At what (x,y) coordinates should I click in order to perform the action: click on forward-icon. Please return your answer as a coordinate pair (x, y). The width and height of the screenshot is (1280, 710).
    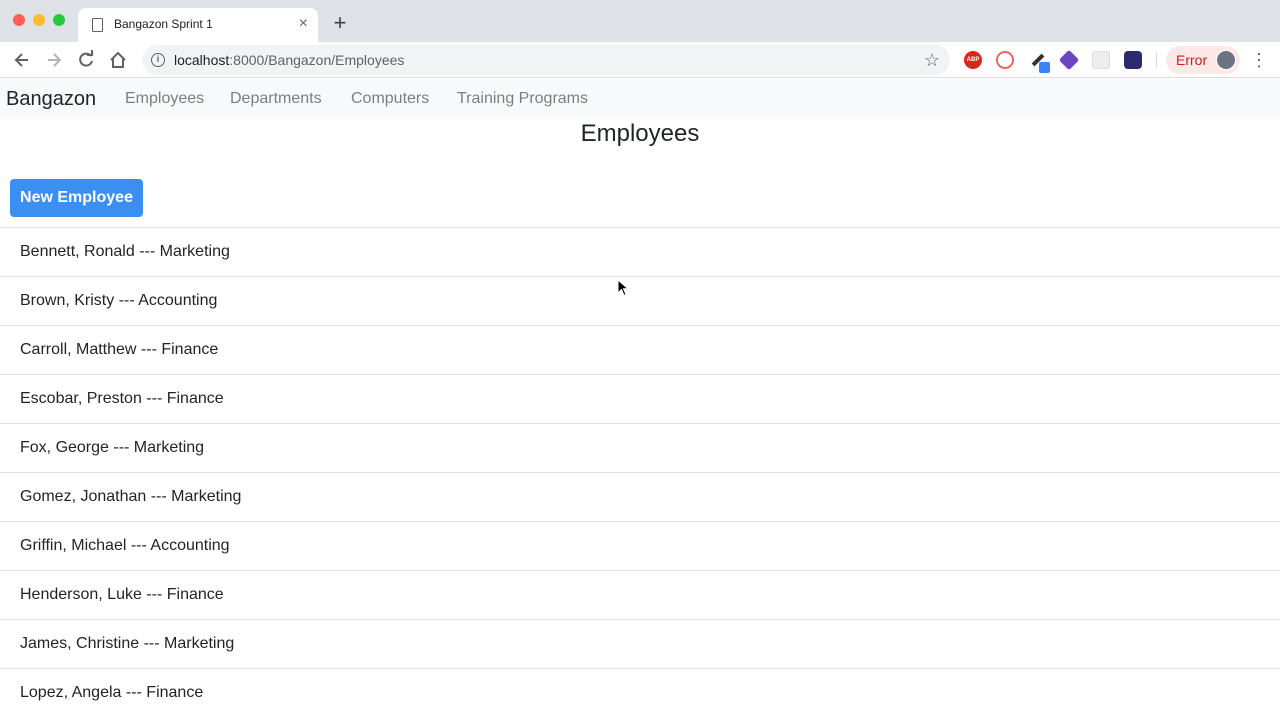
    Looking at the image, I should click on (54, 60).